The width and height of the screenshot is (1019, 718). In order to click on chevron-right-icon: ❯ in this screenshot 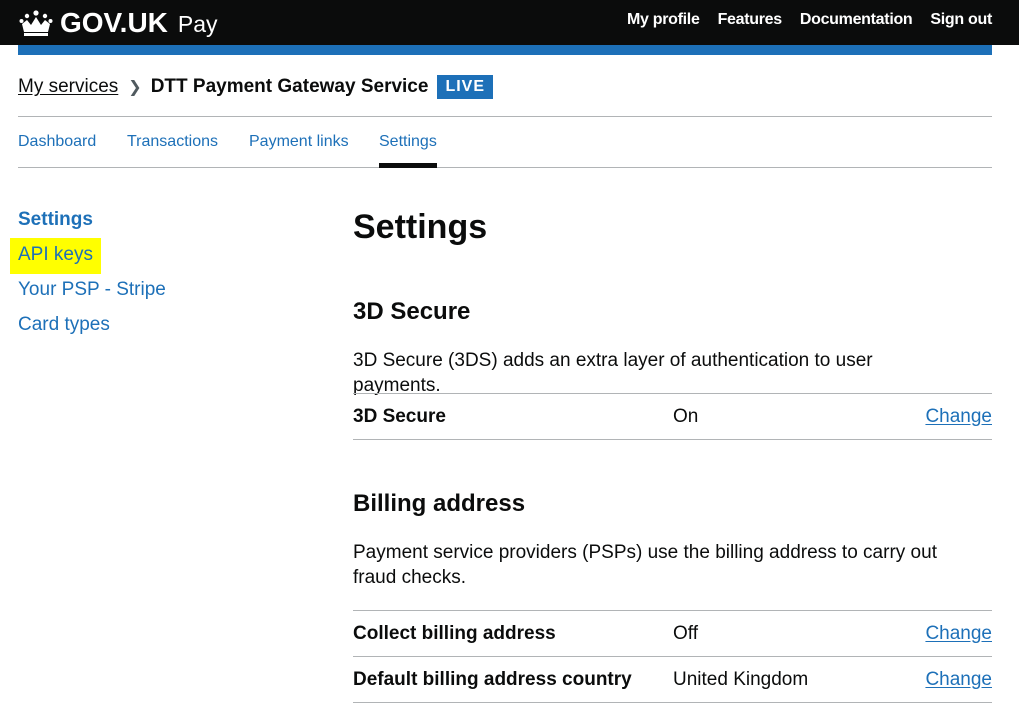, I will do `click(135, 87)`.